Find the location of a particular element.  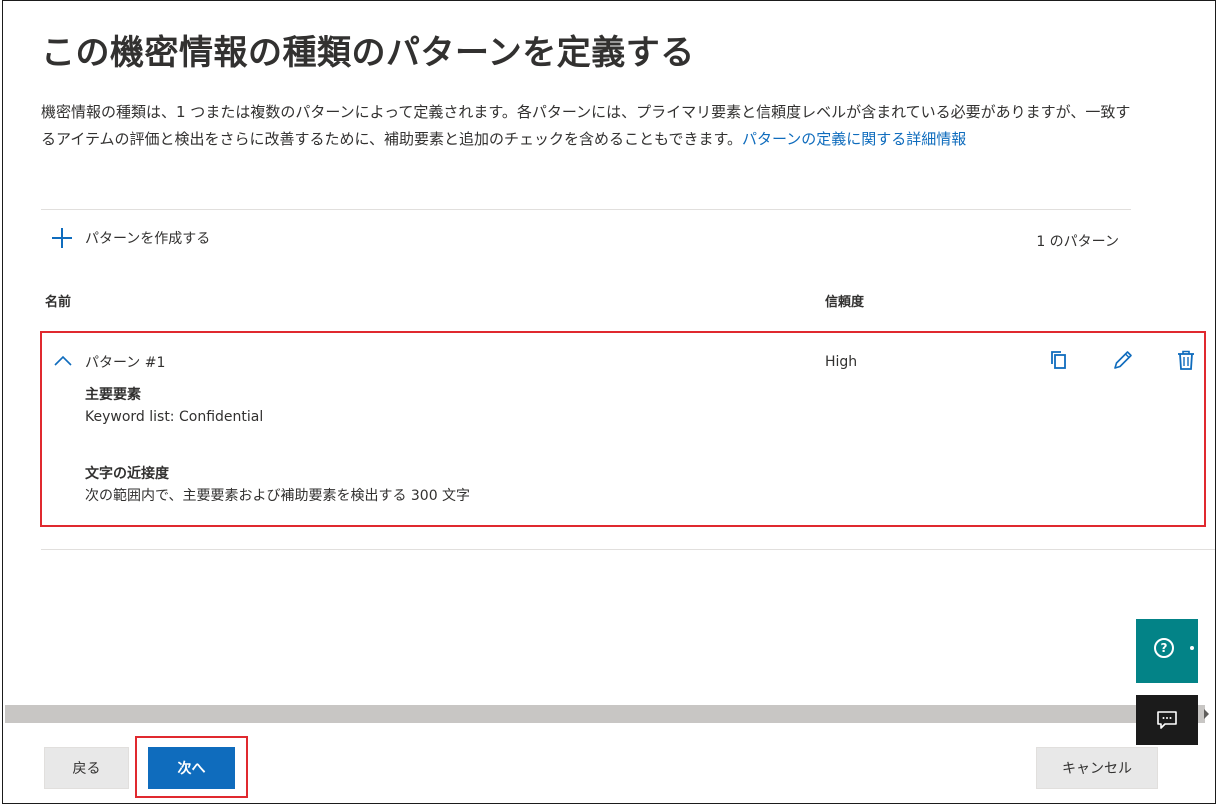

cancel-button: キャンセル is located at coordinates (1097, 768).